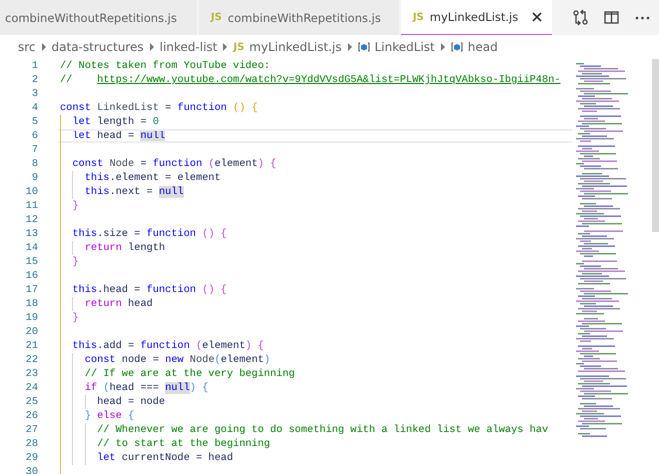 This screenshot has height=474, width=659. Describe the element at coordinates (483, 47) in the screenshot. I see `breadcrumb-item: head` at that location.